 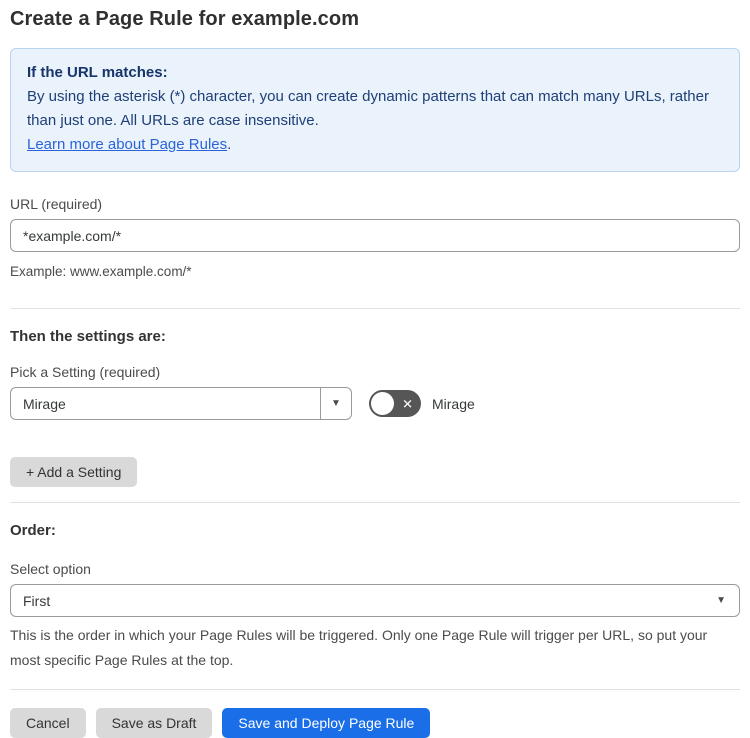 What do you see at coordinates (37, 600) in the screenshot?
I see `order-select-value: First` at bounding box center [37, 600].